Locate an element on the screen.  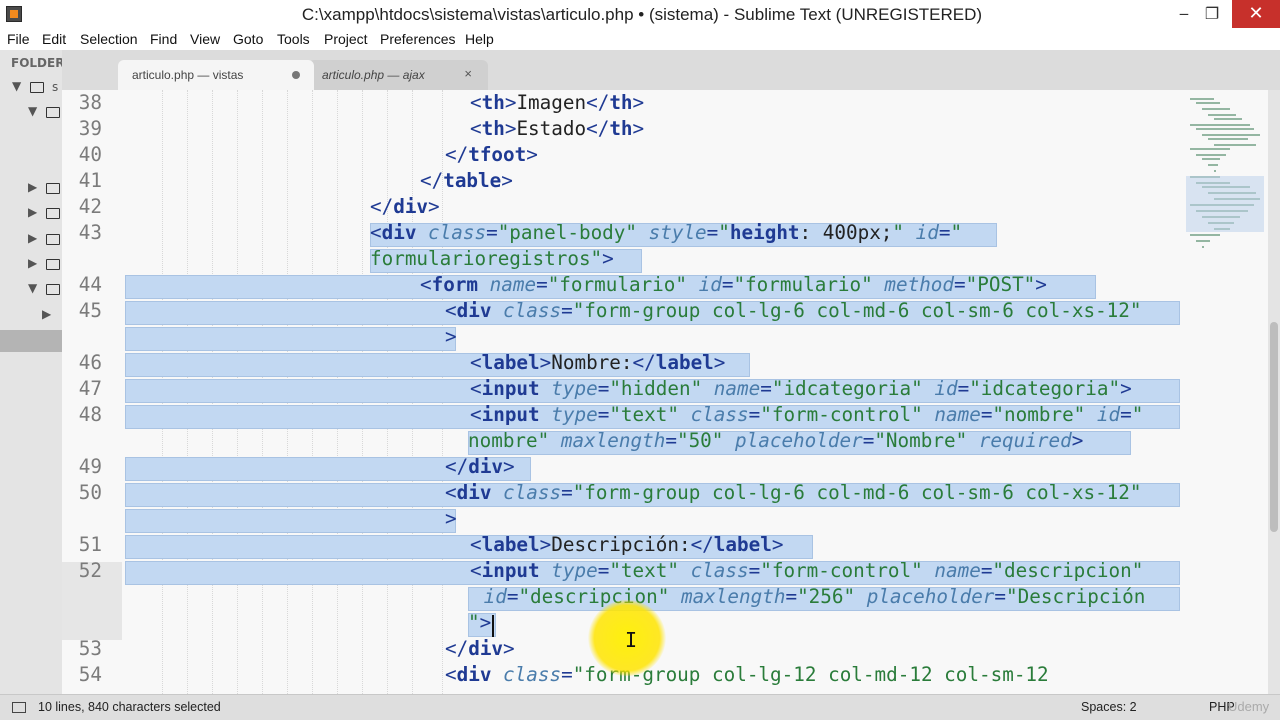
token-str: "POST" is located at coordinates (1000, 284).